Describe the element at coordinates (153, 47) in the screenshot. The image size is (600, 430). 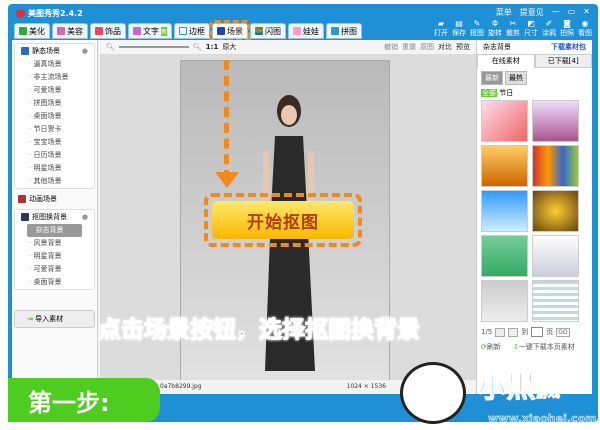
I see `zoom-slider` at that location.